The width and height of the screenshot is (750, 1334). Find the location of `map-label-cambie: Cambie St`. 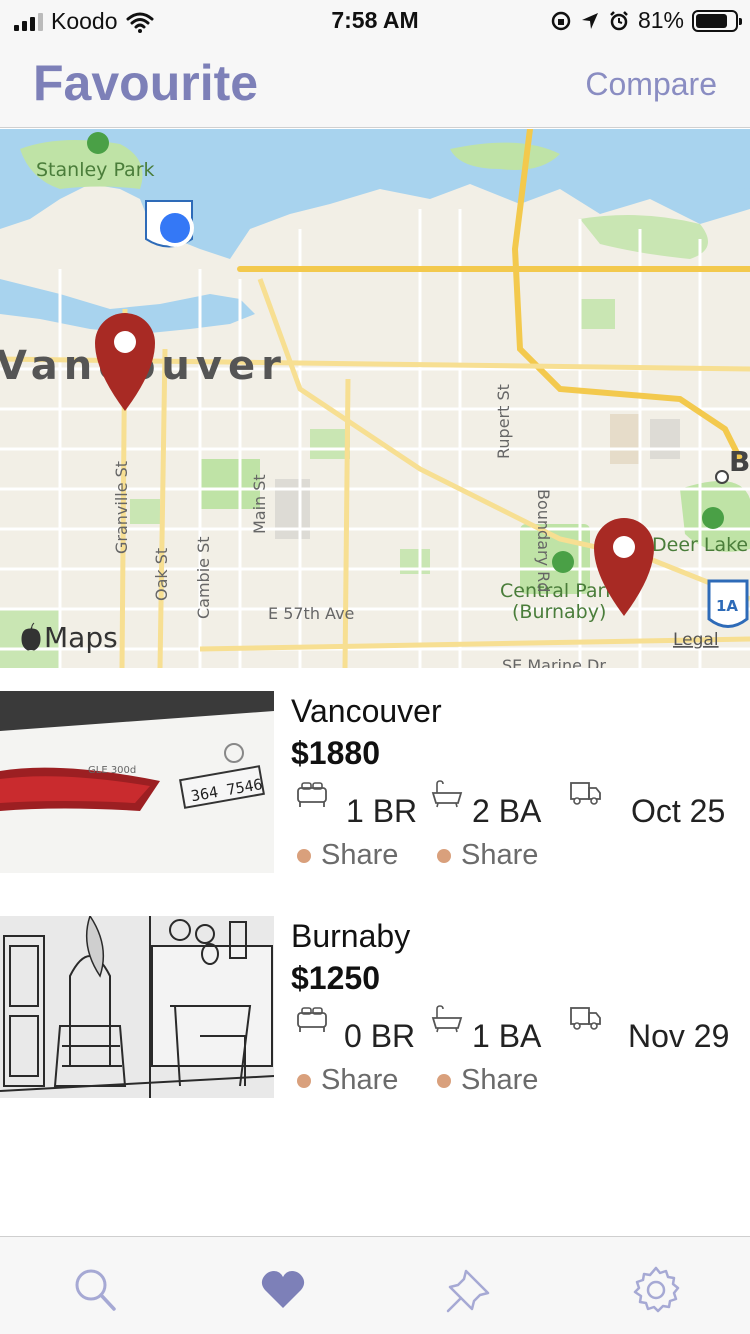

map-label-cambie: Cambie St is located at coordinates (203, 577).